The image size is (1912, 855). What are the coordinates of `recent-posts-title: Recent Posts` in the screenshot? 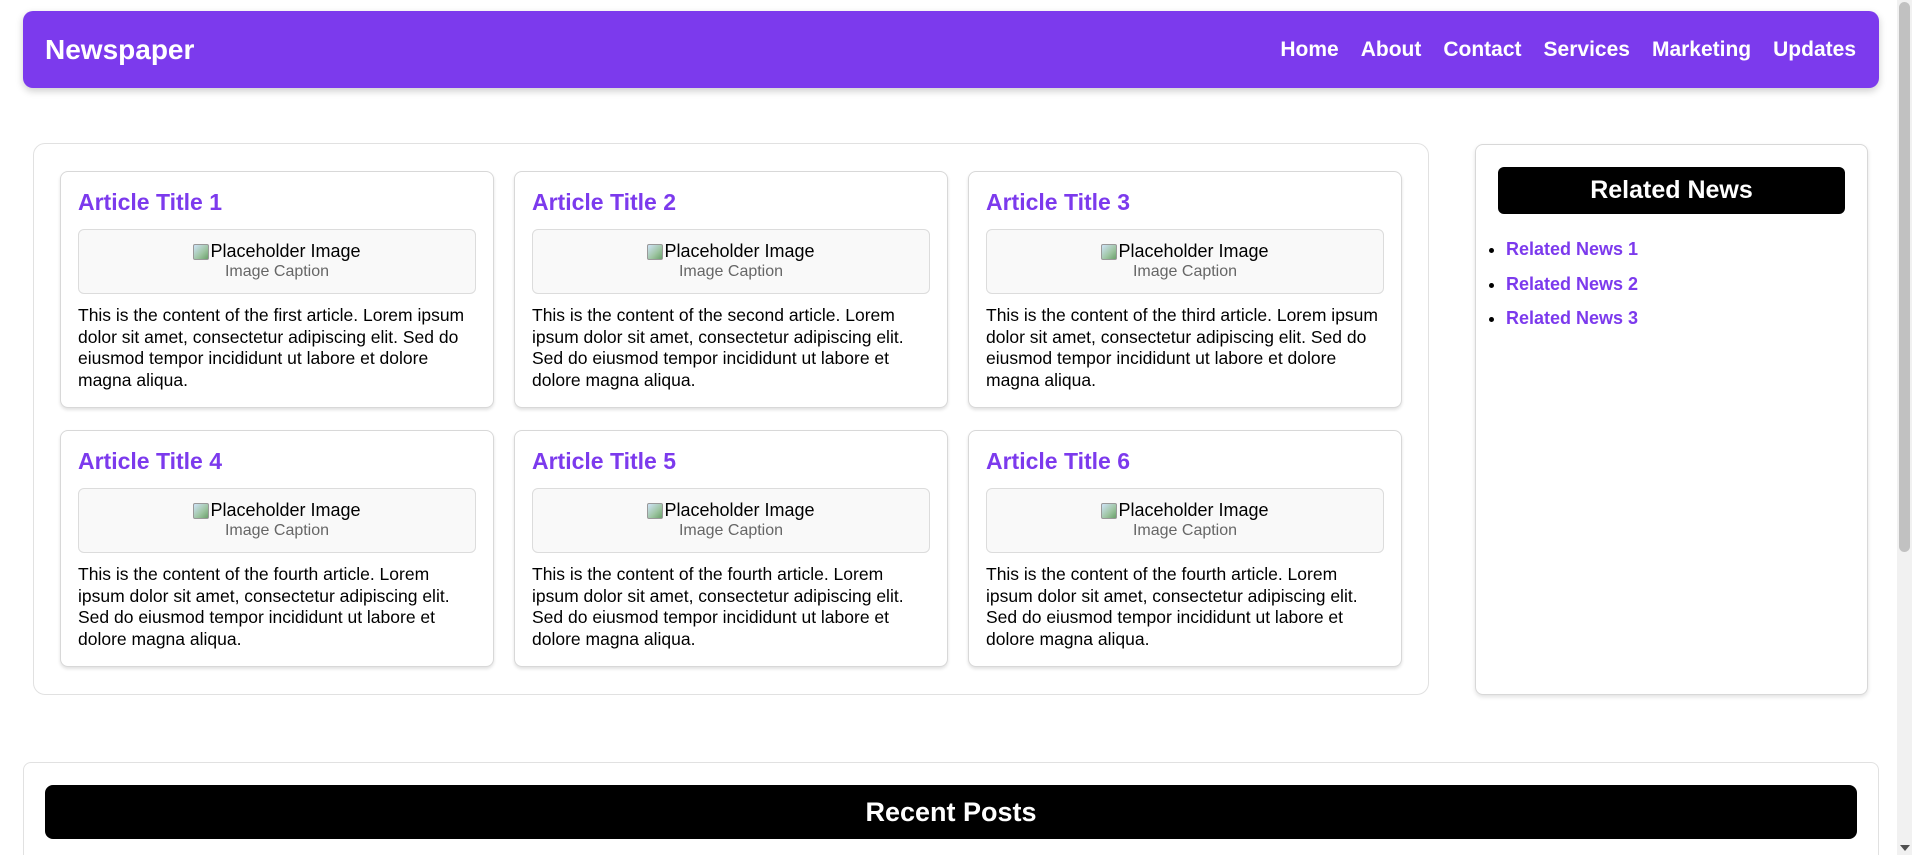 It's located at (951, 812).